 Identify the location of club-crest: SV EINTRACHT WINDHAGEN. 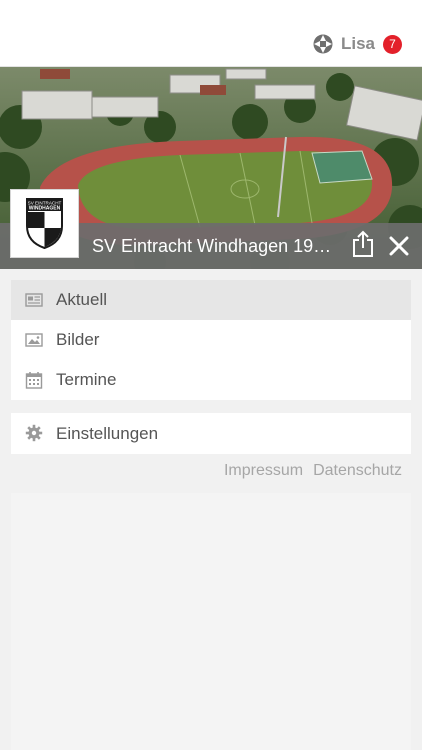
(44, 223).